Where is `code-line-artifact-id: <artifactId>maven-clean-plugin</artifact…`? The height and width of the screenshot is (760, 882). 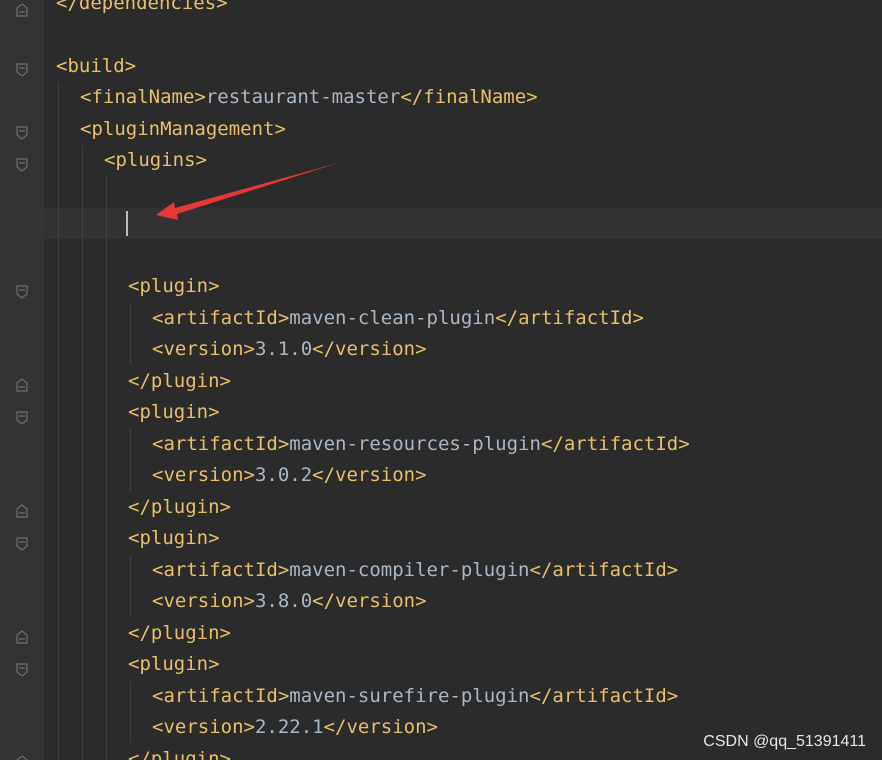 code-line-artifact-id: <artifactId>maven-clean-plugin</artifact… is located at coordinates (398, 318).